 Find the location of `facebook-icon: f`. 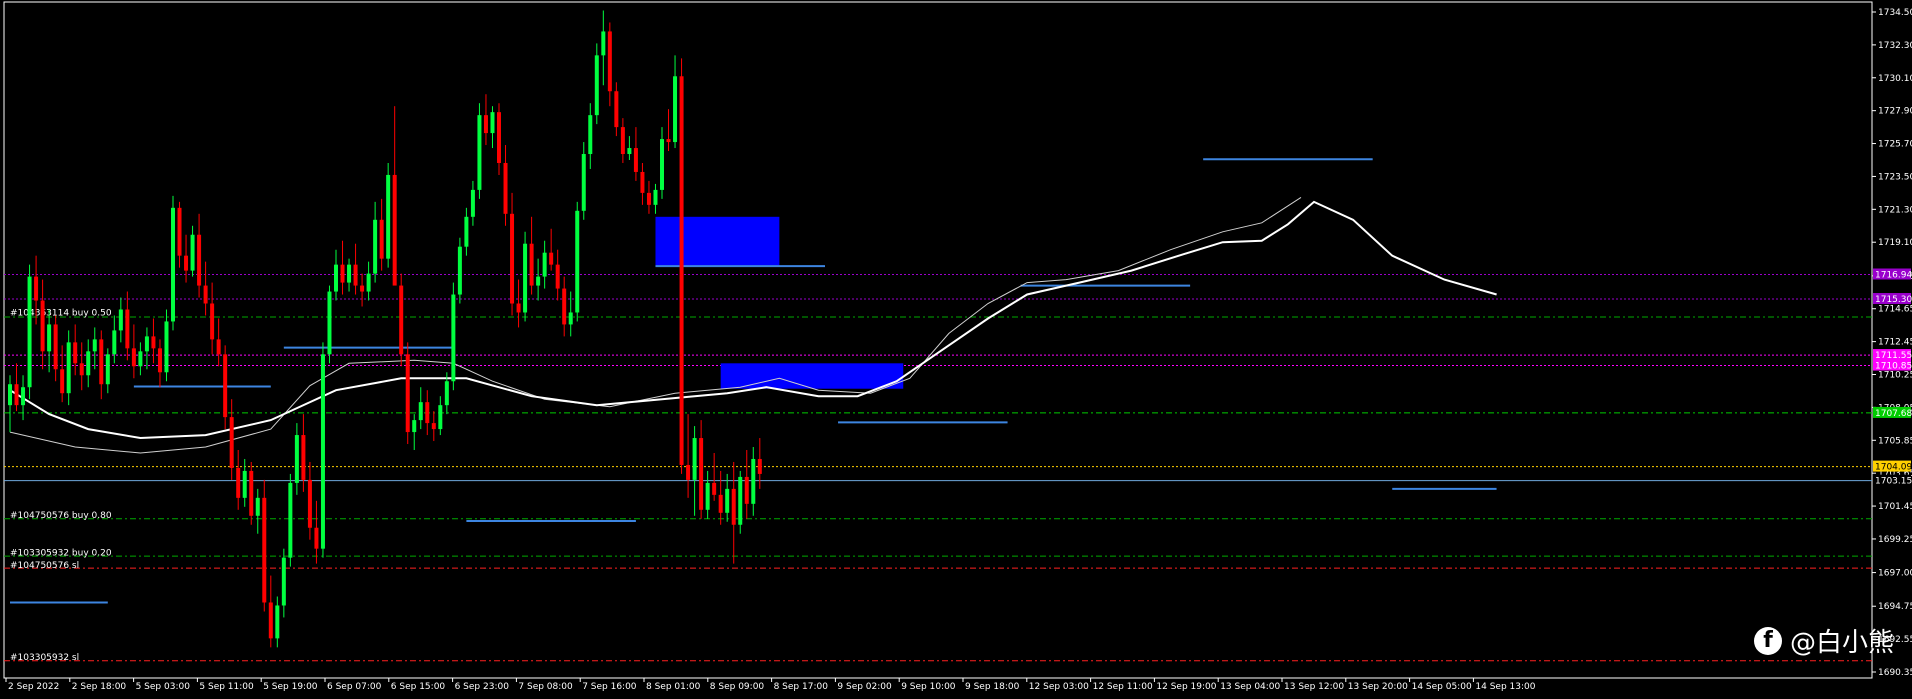

facebook-icon: f is located at coordinates (1767, 640).